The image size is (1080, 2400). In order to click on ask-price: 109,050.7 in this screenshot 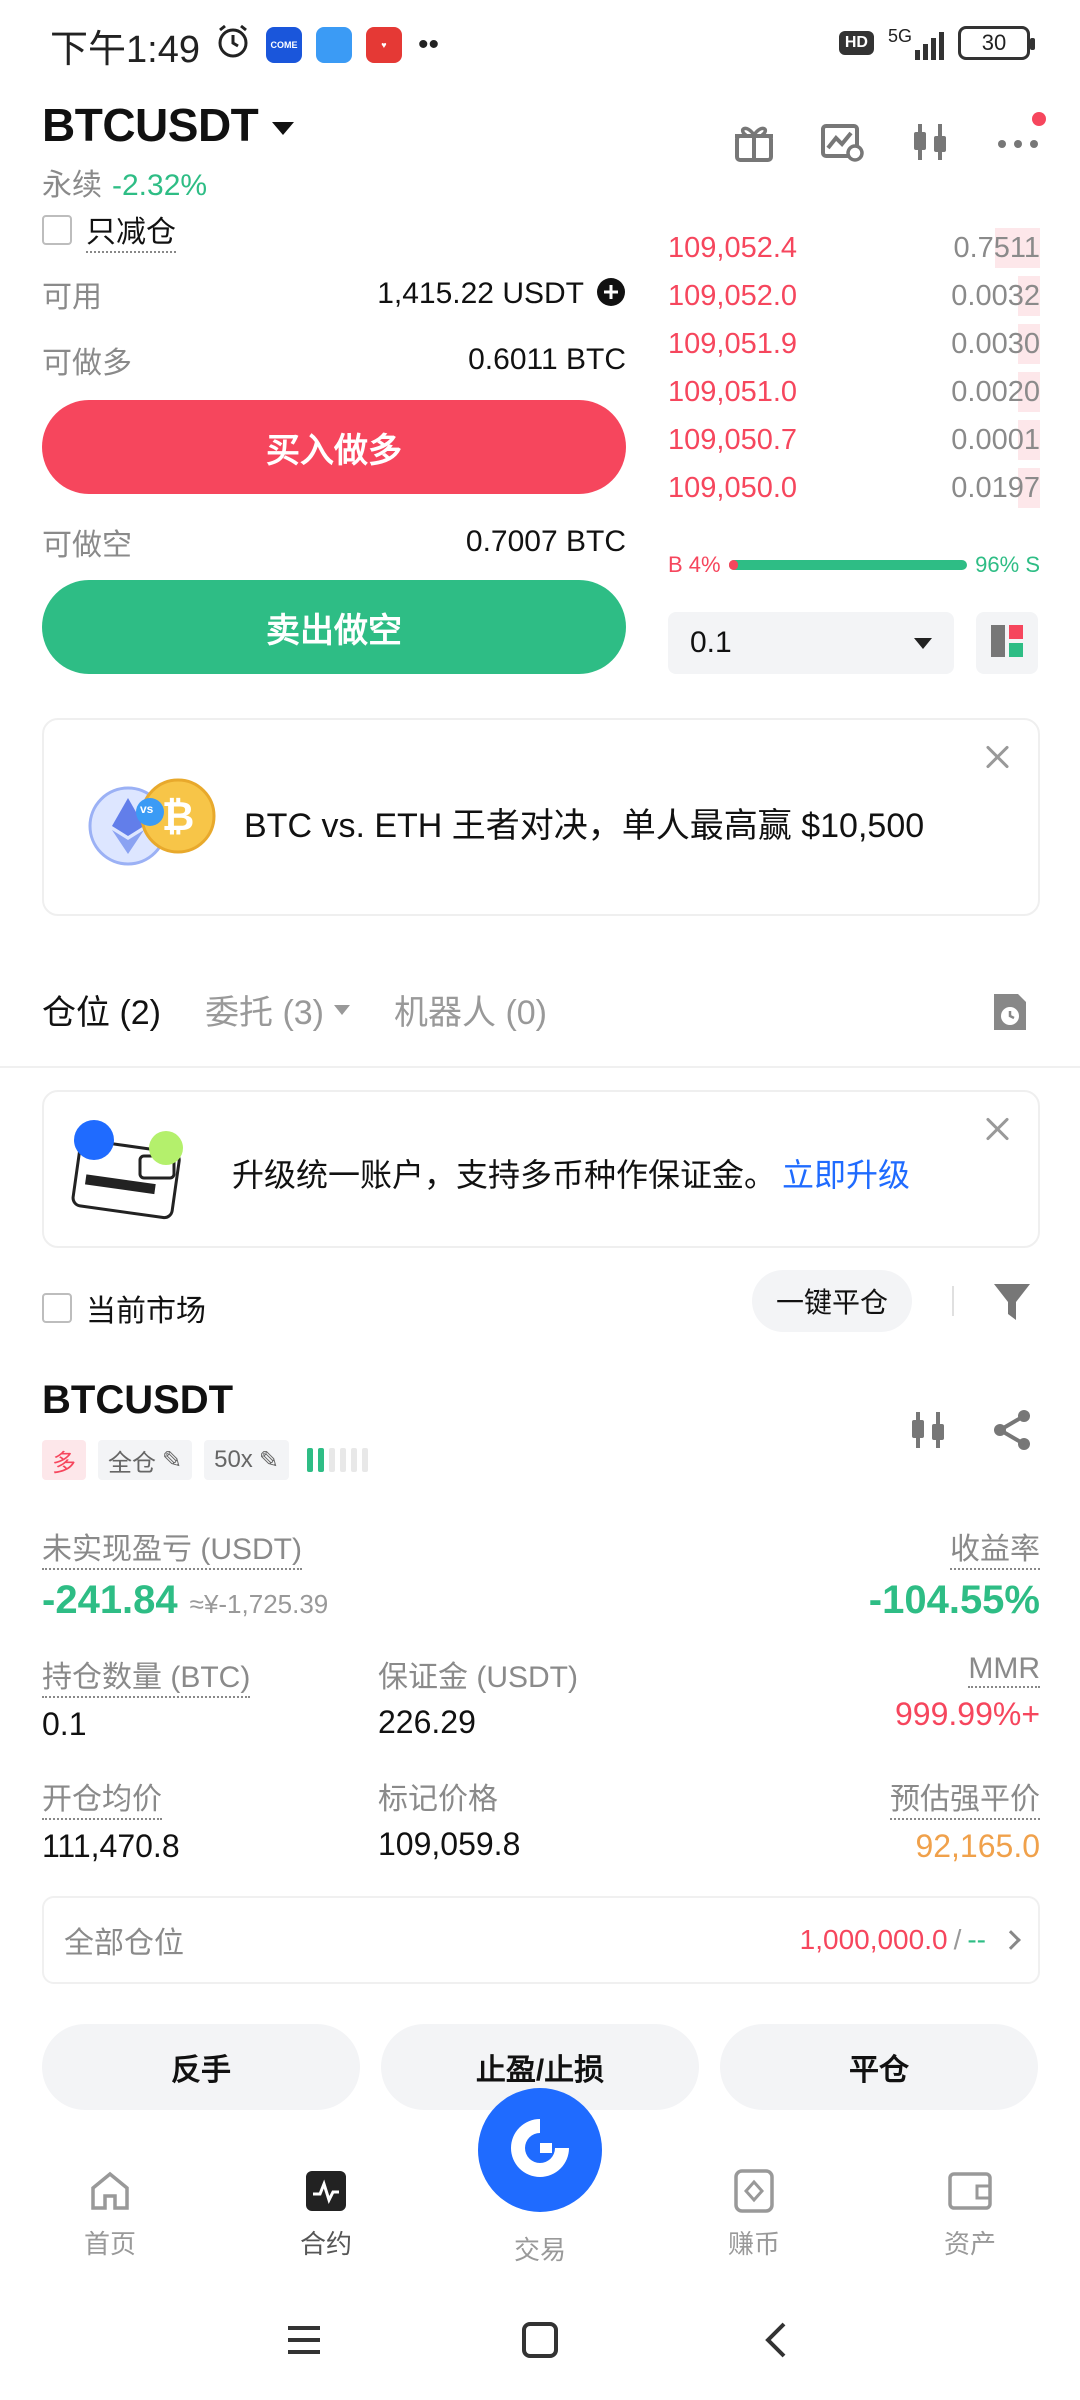, I will do `click(733, 439)`.